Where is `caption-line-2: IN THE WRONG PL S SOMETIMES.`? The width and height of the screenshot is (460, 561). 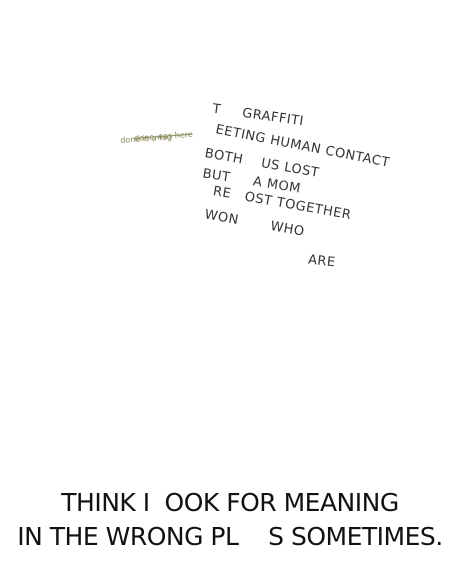
caption-line-2: IN THE WRONG PL S SOMETIMES. is located at coordinates (230, 536).